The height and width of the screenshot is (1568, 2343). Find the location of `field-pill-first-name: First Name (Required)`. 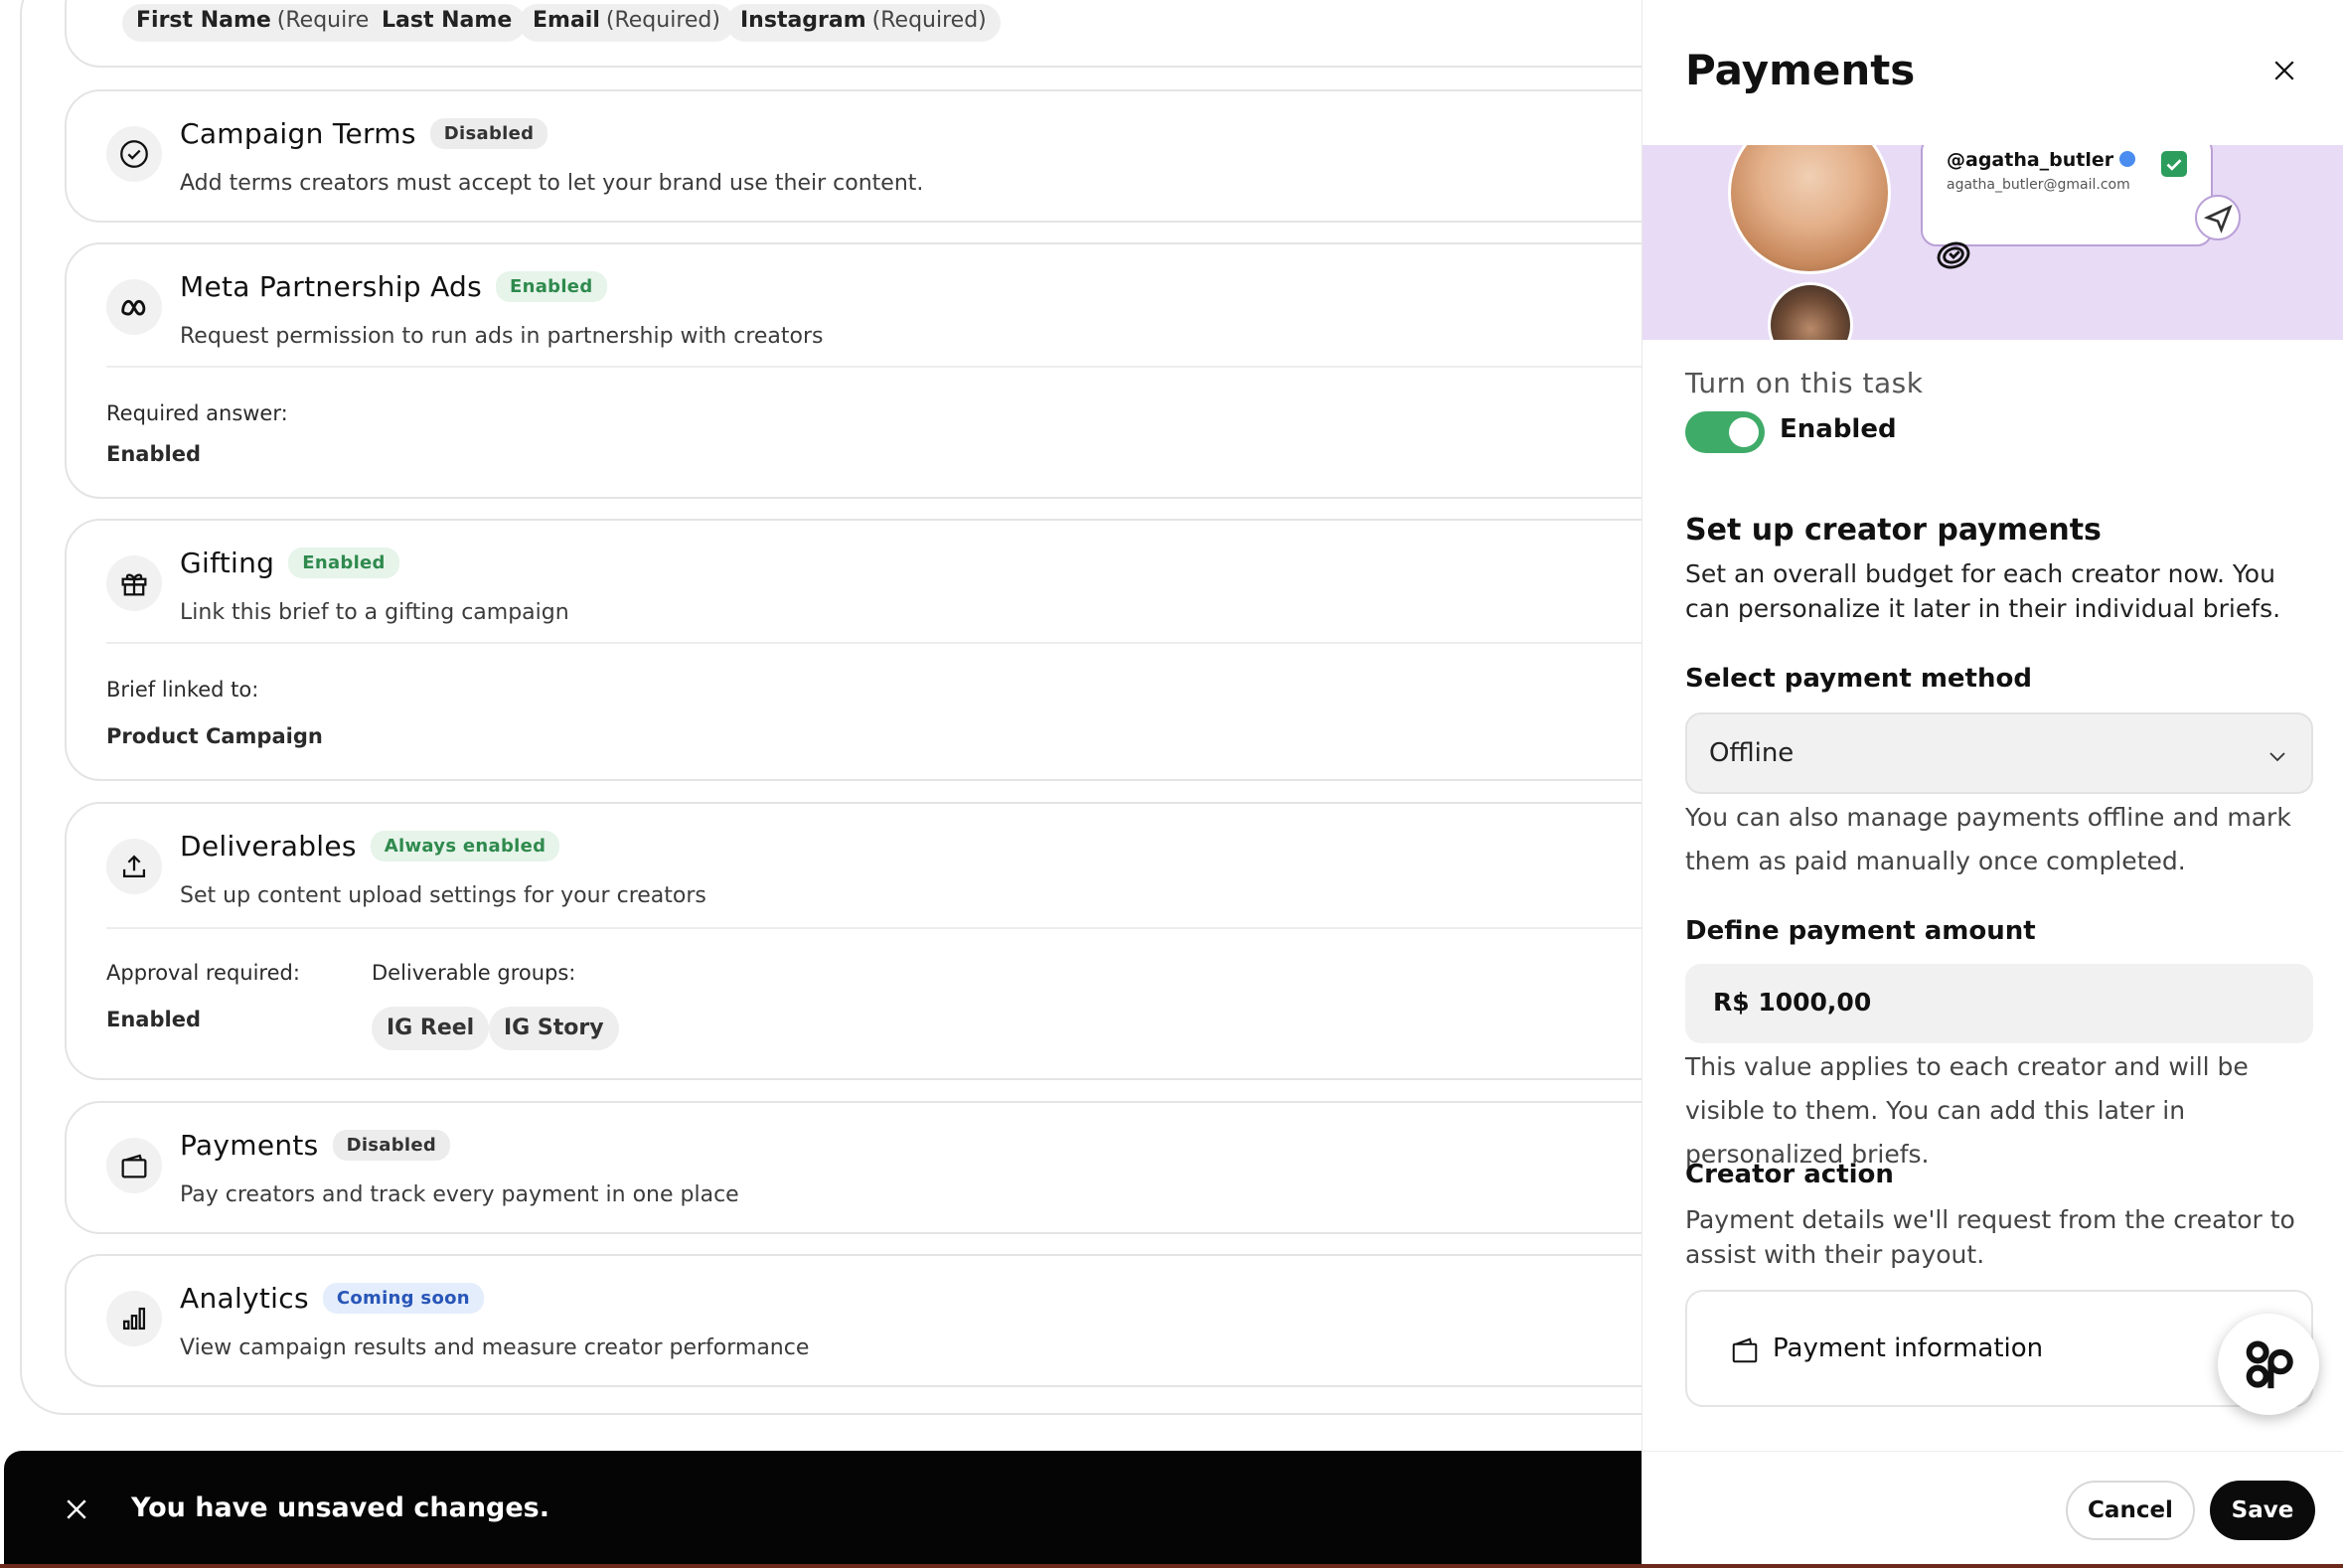

field-pill-first-name: First Name (Required) is located at coordinates (263, 23).